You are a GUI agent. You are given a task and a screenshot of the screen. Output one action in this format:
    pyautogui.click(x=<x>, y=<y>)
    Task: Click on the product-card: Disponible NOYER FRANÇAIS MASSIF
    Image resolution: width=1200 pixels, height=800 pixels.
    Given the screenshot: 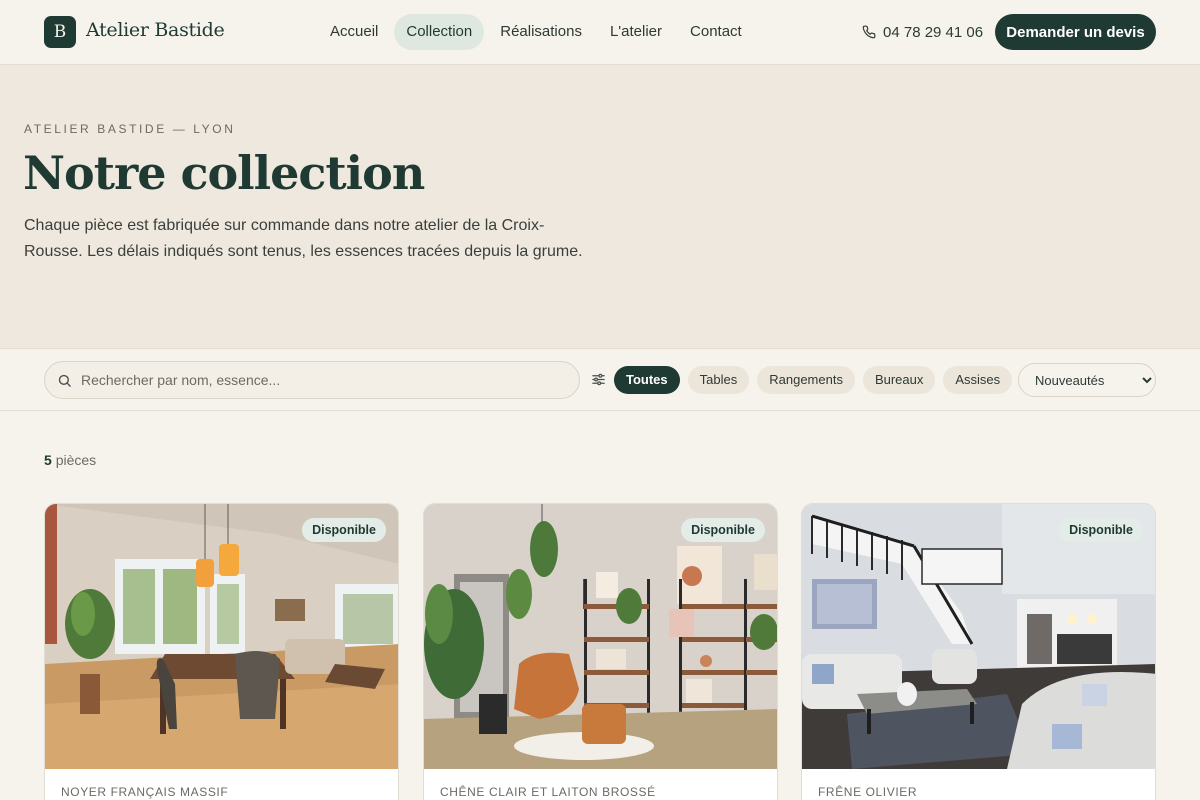 What is the action you would take?
    pyautogui.click(x=221, y=651)
    